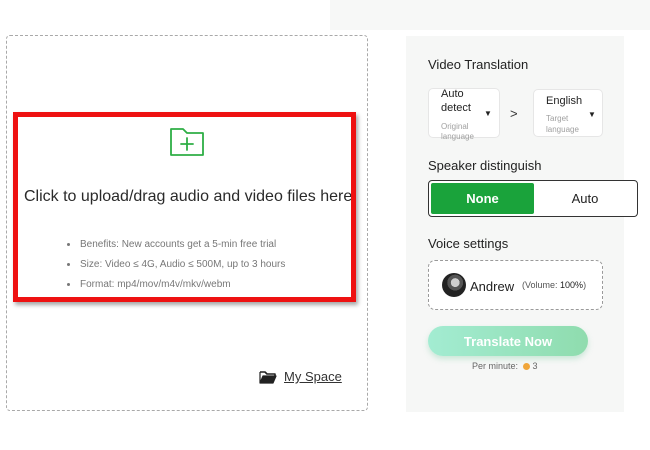  I want to click on speaker-option-none: None, so click(482, 198).